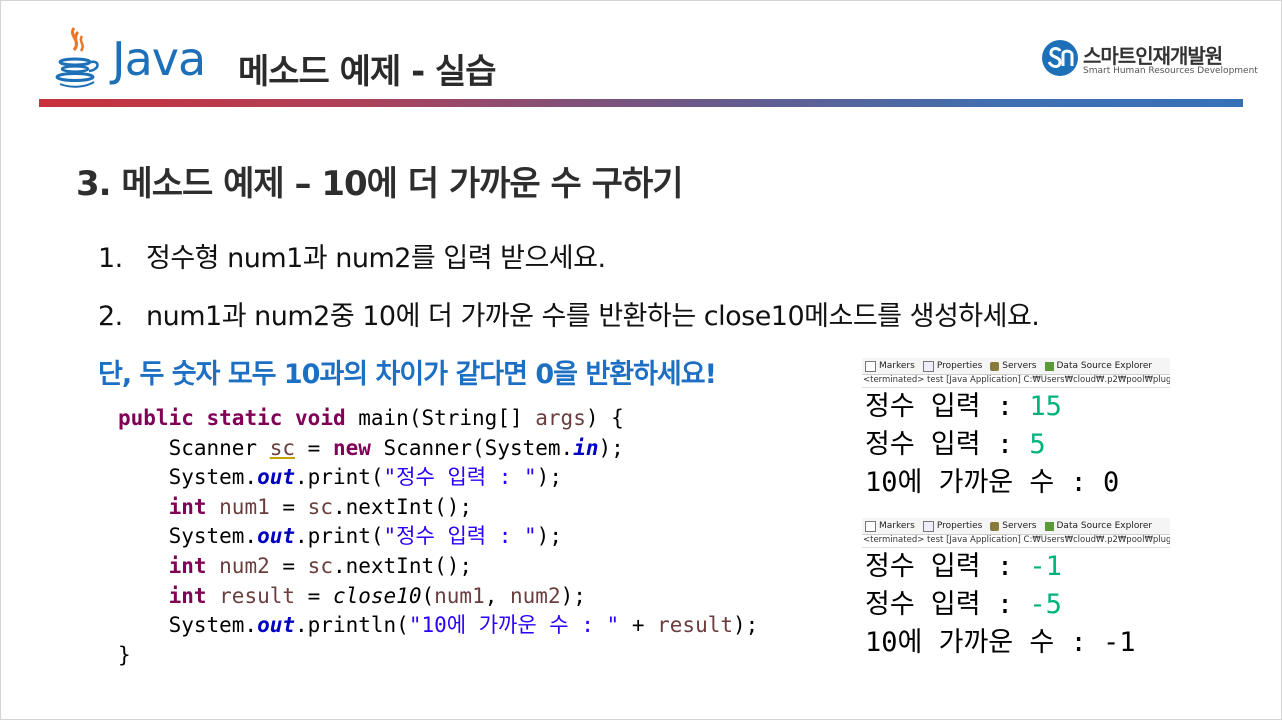 Image resolution: width=1282 pixels, height=720 pixels. What do you see at coordinates (992, 482) in the screenshot?
I see `console-output-line: 10에 가까운 수 : 0` at bounding box center [992, 482].